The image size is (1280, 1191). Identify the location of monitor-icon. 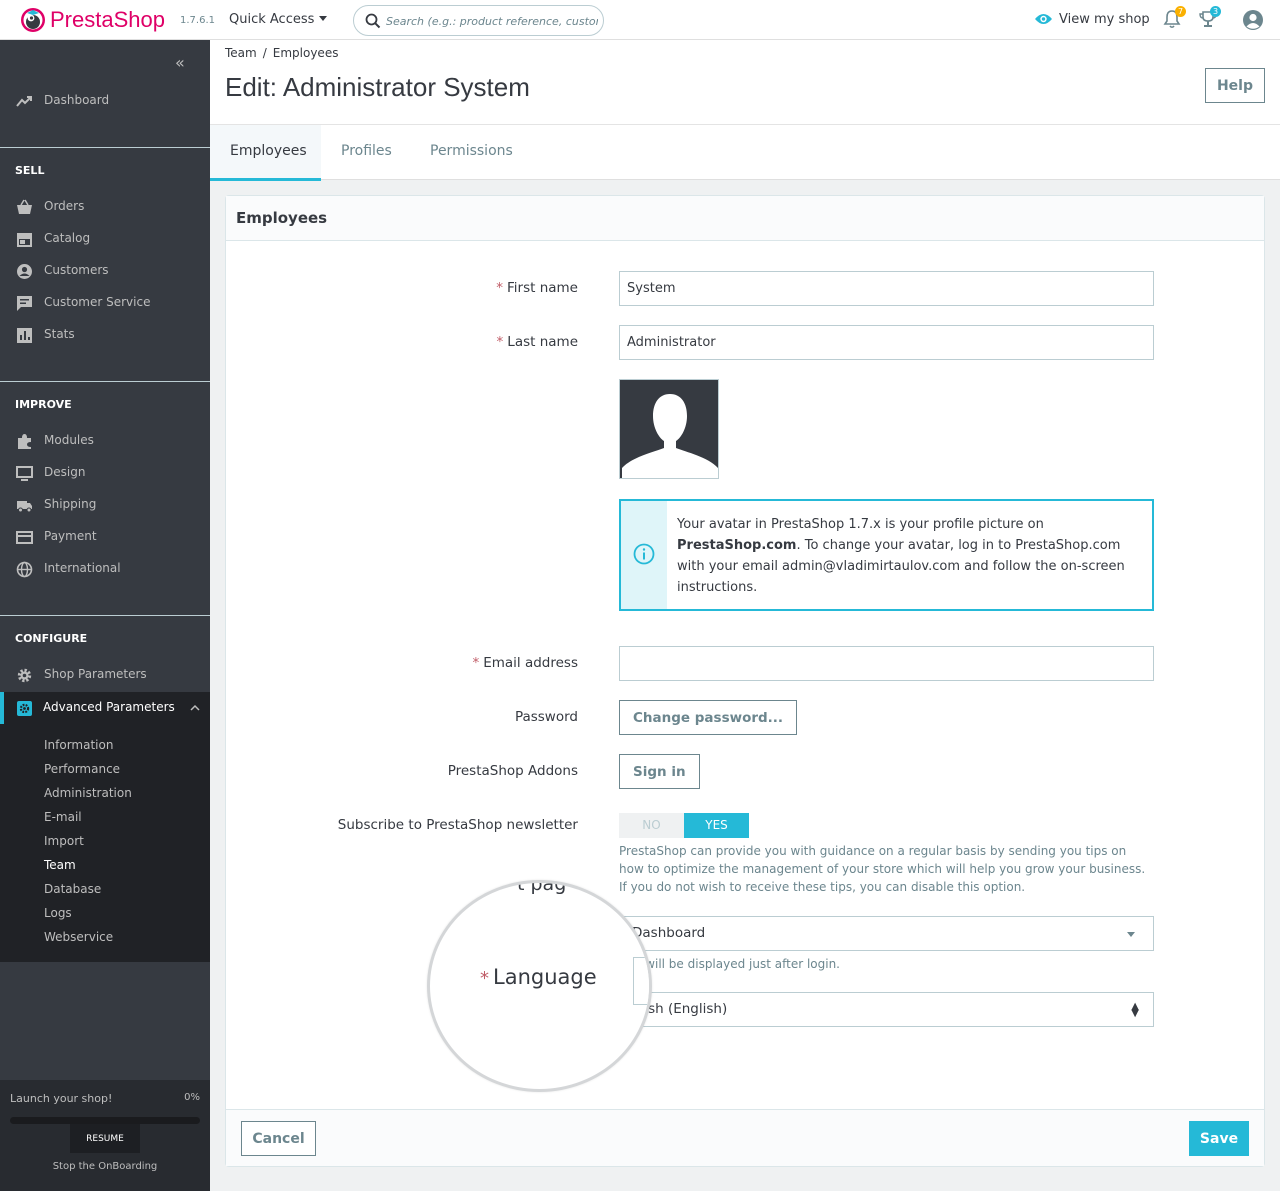
(24, 473).